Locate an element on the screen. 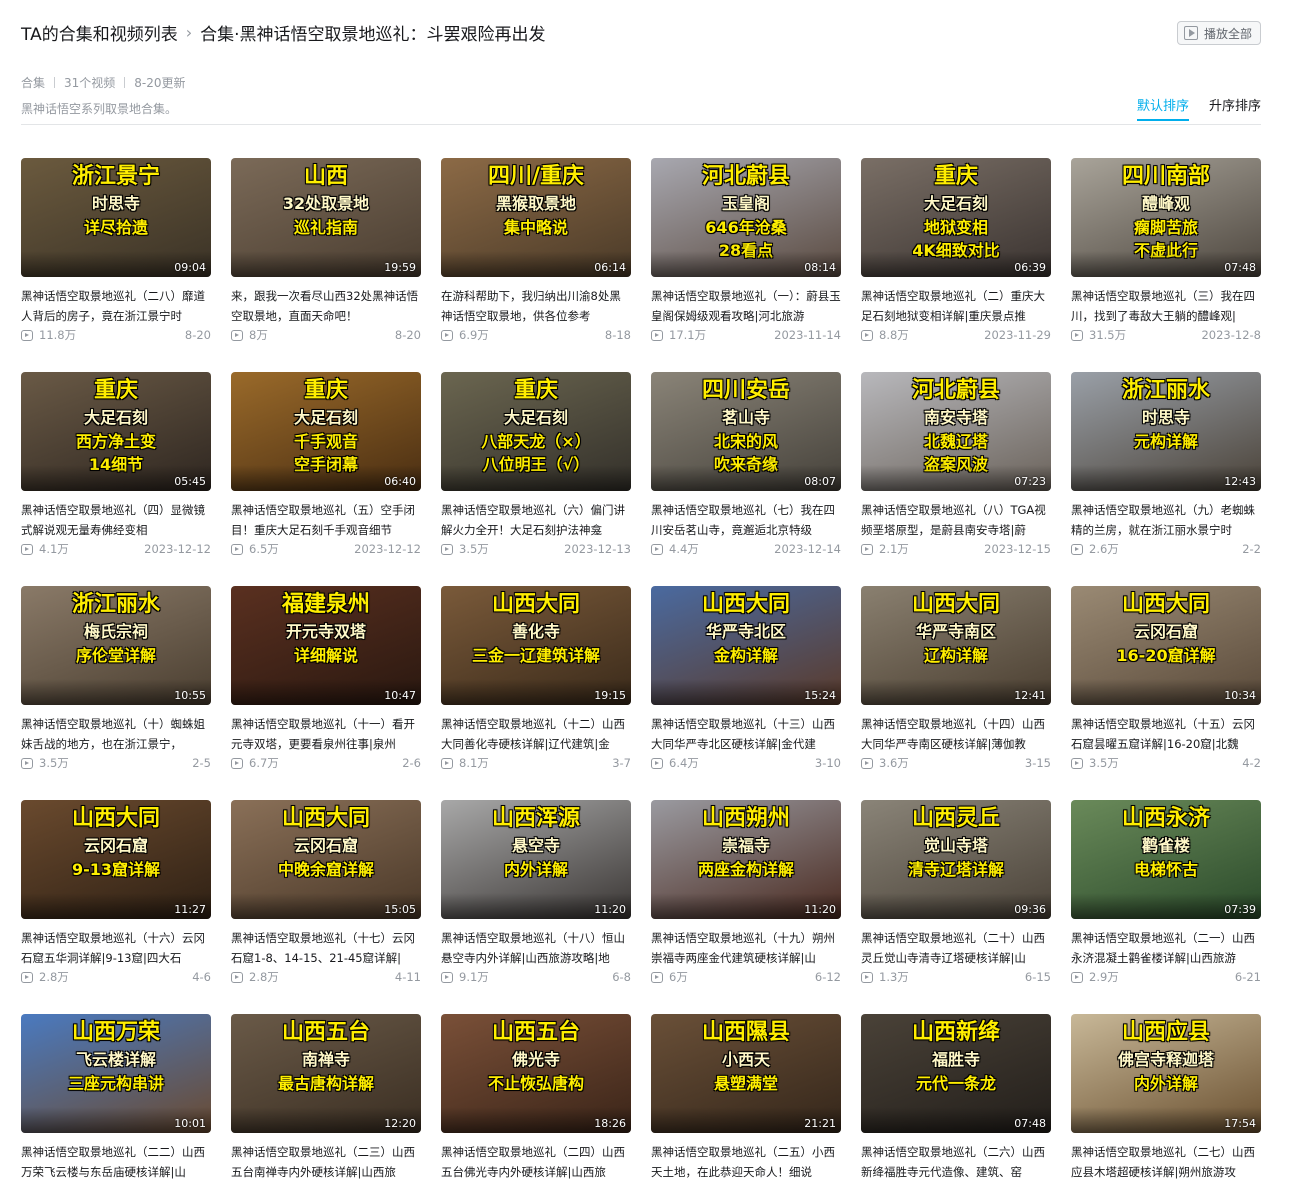 This screenshot has height=1186, width=1289. video-thumbnail: 山西永济 鹳雀楼 电梯怀古 07:39 is located at coordinates (1166, 859).